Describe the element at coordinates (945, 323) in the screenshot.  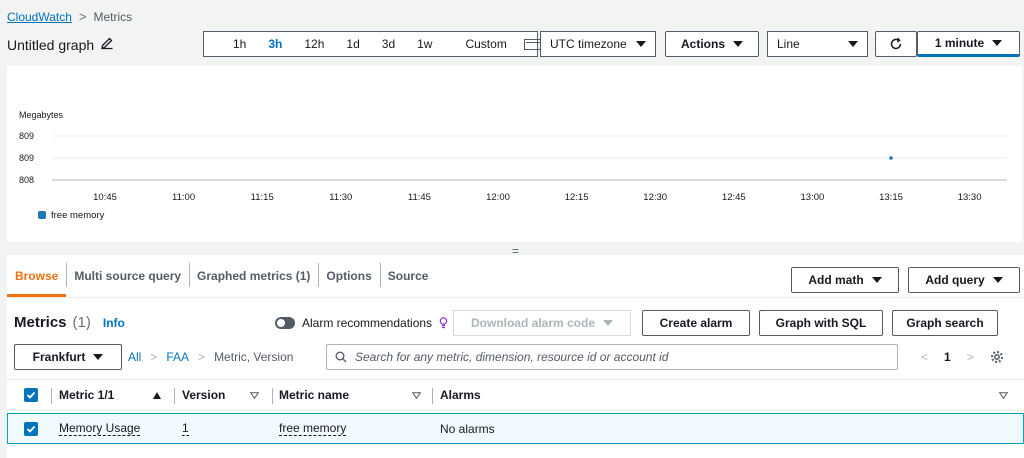
I see `graph-search-button: Graph search` at that location.